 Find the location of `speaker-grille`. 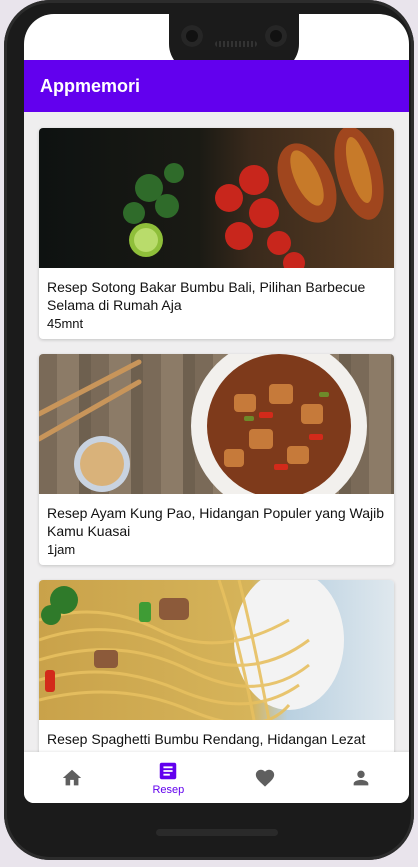

speaker-grille is located at coordinates (236, 44).